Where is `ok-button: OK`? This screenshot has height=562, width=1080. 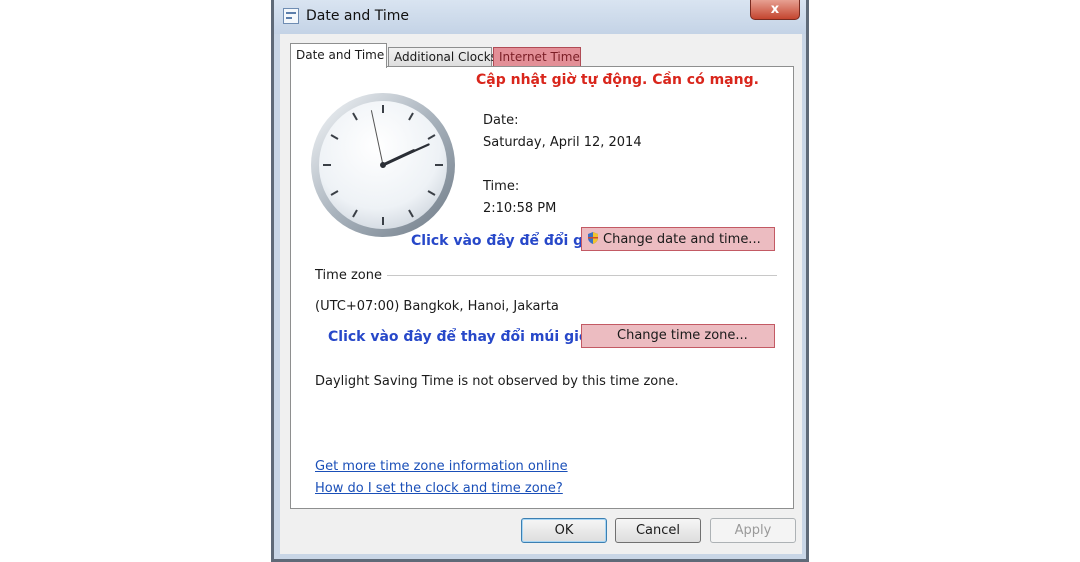
ok-button: OK is located at coordinates (564, 530).